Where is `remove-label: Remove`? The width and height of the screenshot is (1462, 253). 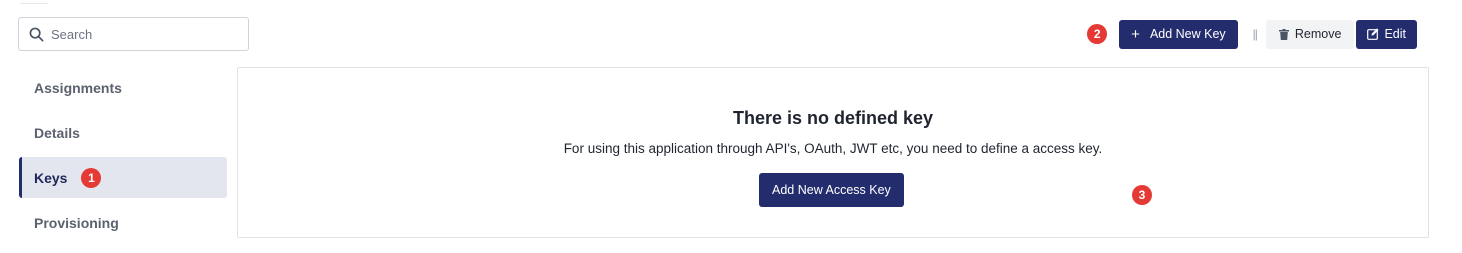
remove-label: Remove is located at coordinates (1318, 34).